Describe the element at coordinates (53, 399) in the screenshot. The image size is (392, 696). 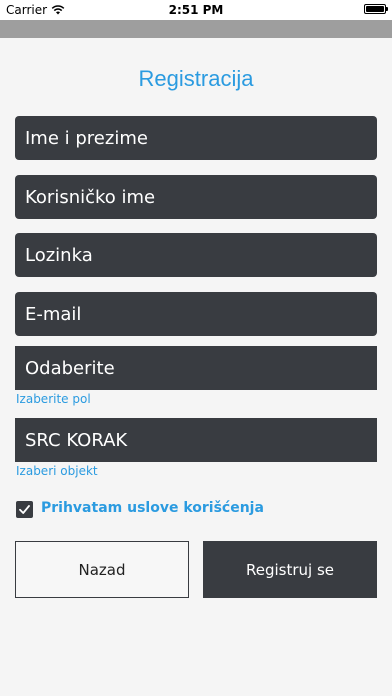
I see `gender-hint: Izaberite pol` at that location.